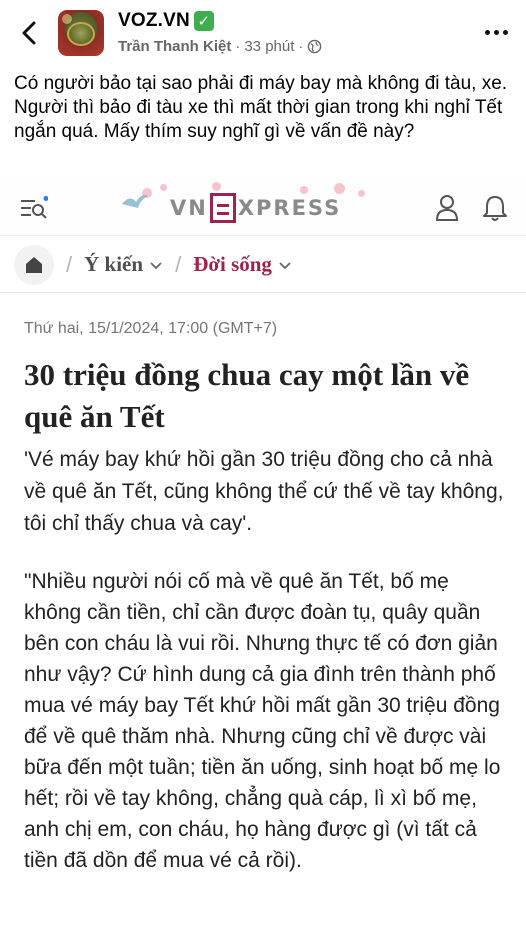  Describe the element at coordinates (447, 208) in the screenshot. I see `user-icon` at that location.